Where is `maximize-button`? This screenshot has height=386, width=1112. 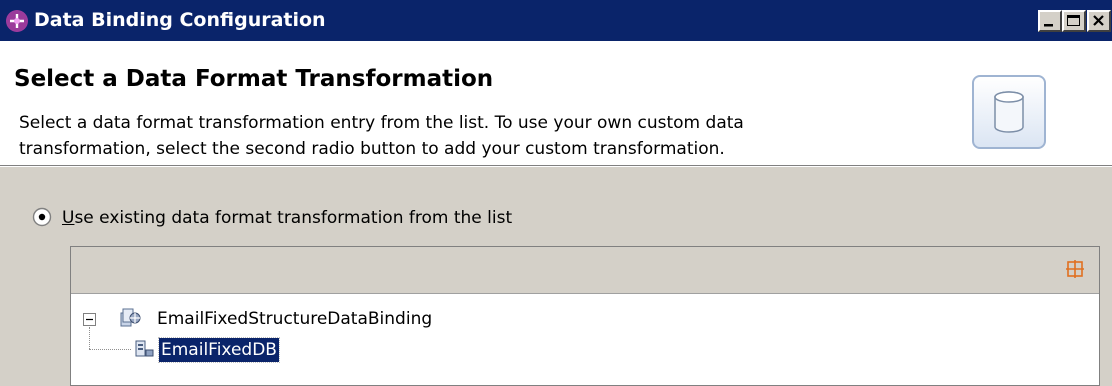
maximize-button is located at coordinates (1074, 21).